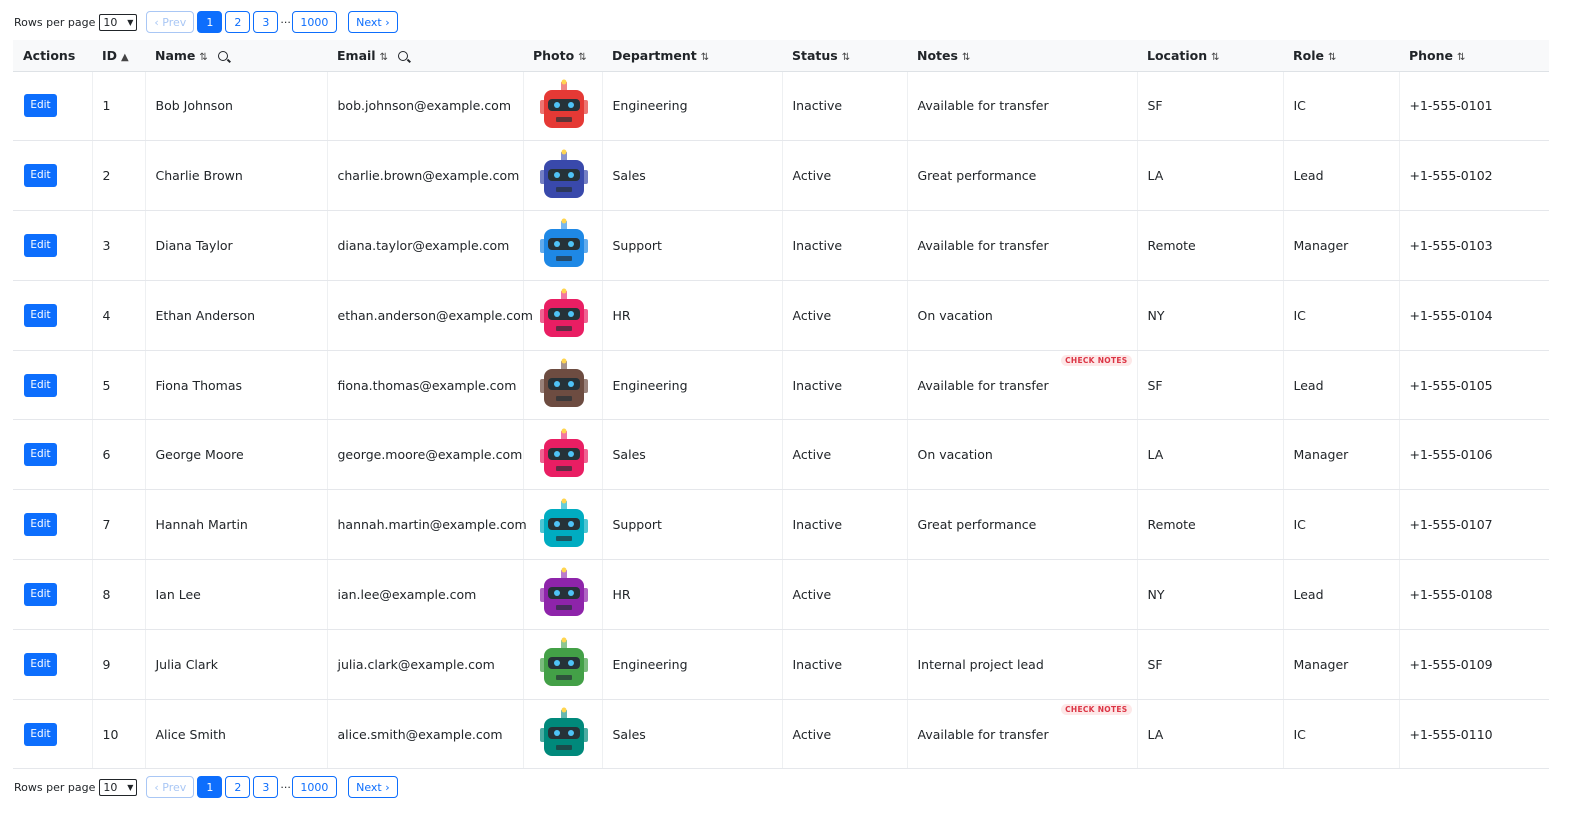  What do you see at coordinates (1022, 594) in the screenshot?
I see `cell-notes` at bounding box center [1022, 594].